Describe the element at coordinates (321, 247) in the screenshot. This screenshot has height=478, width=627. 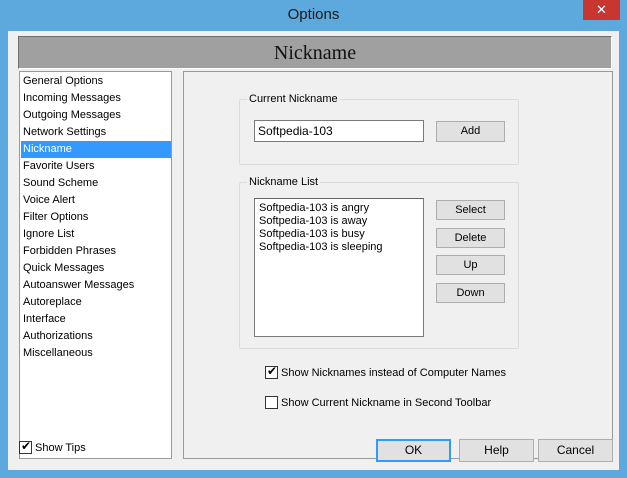
I see `list-item: Softpedia-103 is sleeping` at that location.